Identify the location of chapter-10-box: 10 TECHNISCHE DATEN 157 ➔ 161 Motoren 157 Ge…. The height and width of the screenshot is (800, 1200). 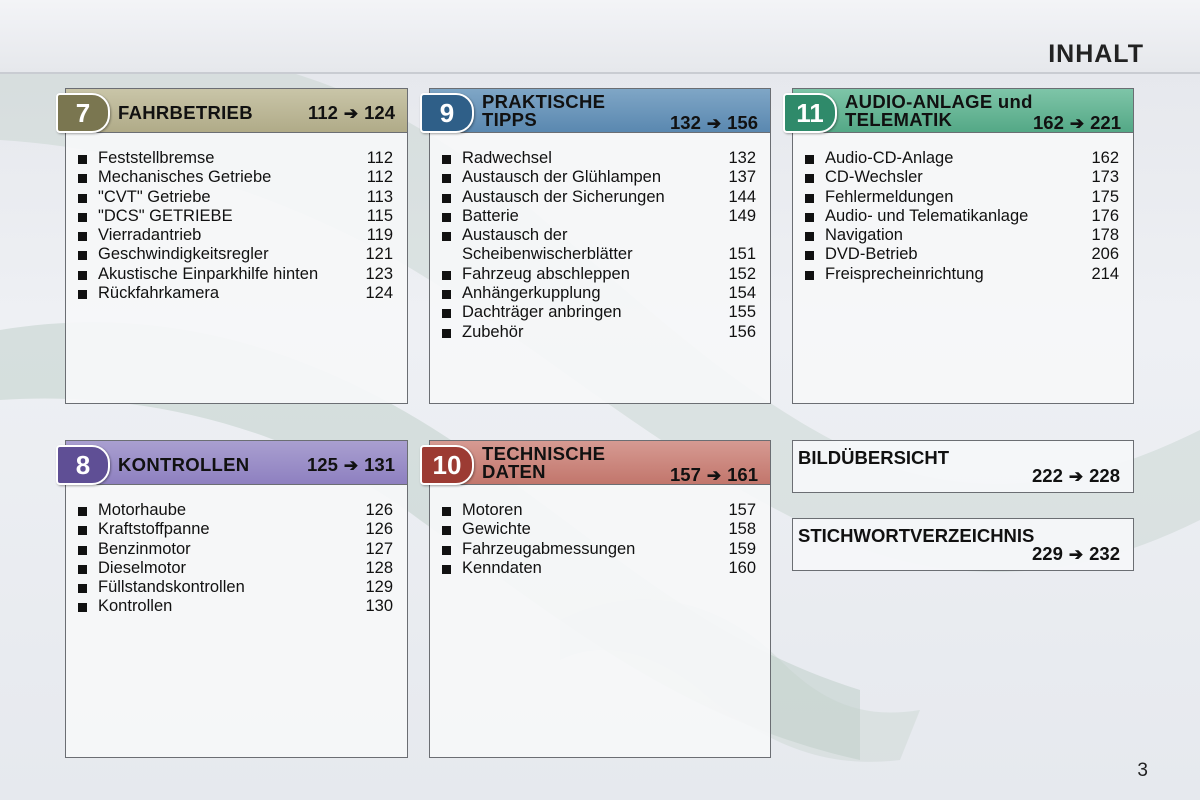
(595, 599).